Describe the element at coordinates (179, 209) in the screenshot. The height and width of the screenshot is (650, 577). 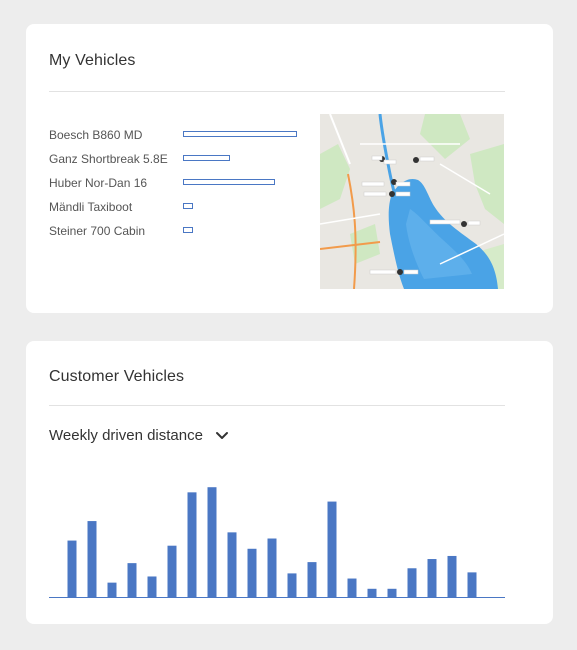
I see `vehicle-row: Mändli Taxiboot` at that location.